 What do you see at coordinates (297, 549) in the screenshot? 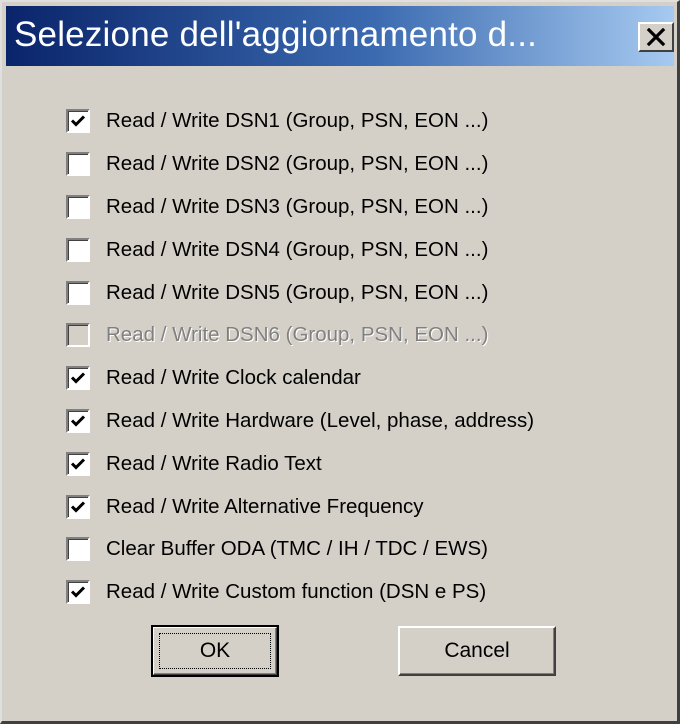
I see `option-label: Clear Buffer ODA (TMC / IH / TDC / EWS)` at bounding box center [297, 549].